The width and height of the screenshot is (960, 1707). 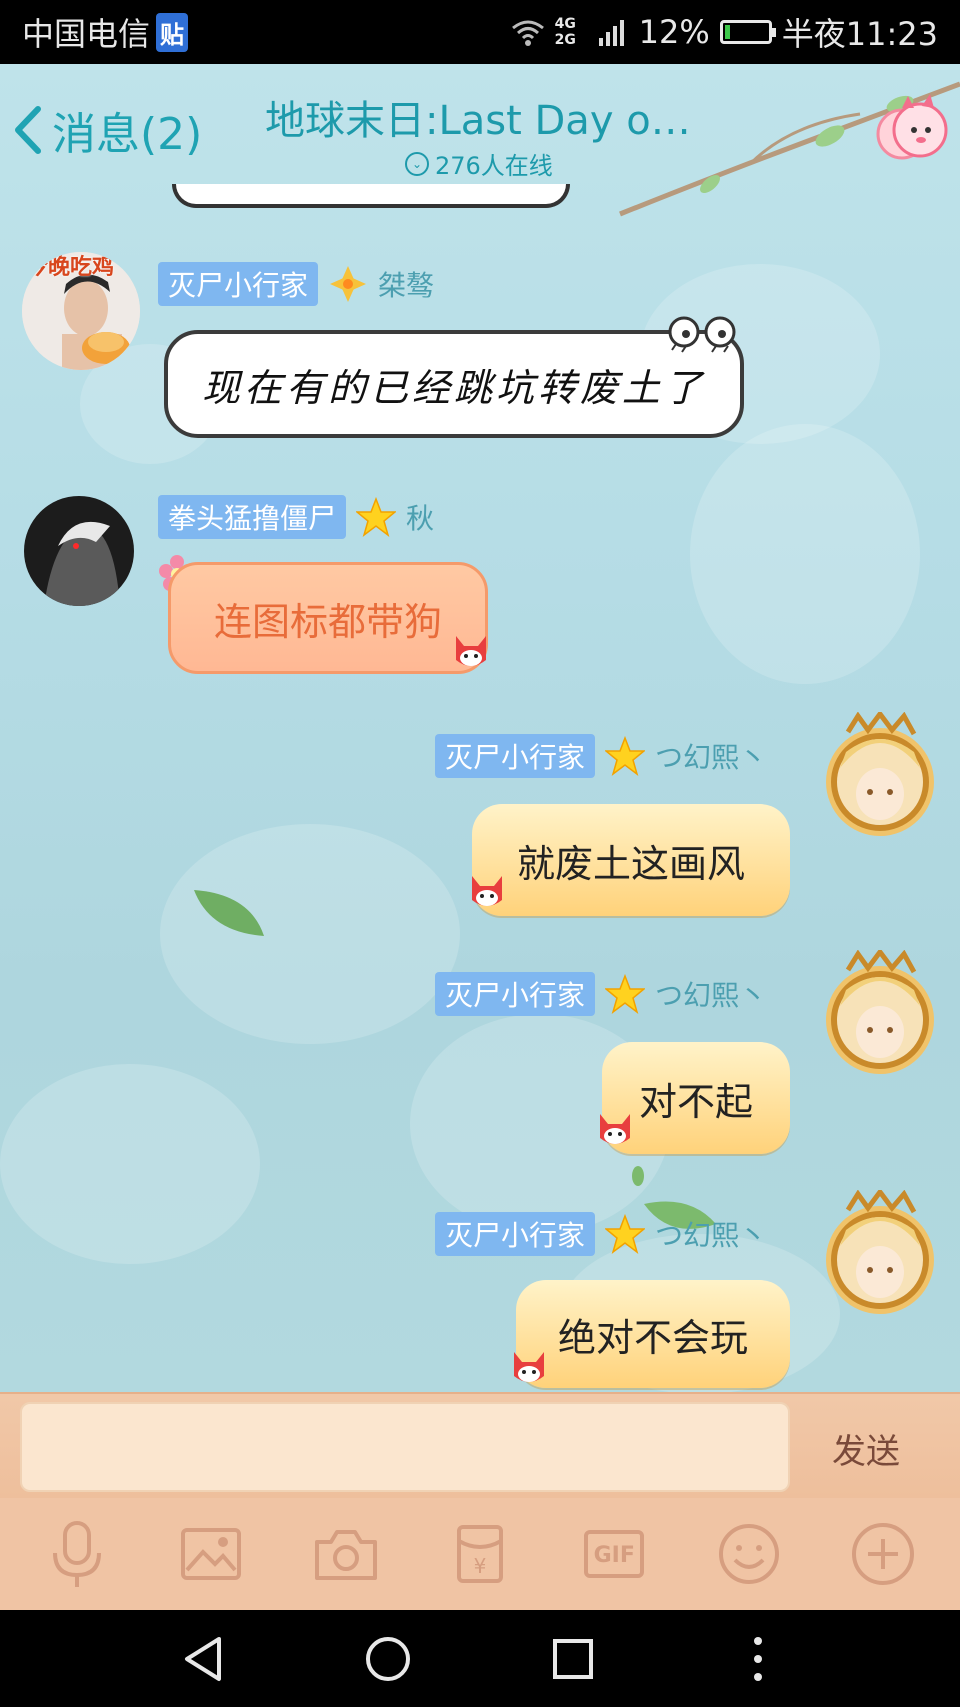 I want to click on carrier: 中国电信 贴, so click(x=105, y=32).